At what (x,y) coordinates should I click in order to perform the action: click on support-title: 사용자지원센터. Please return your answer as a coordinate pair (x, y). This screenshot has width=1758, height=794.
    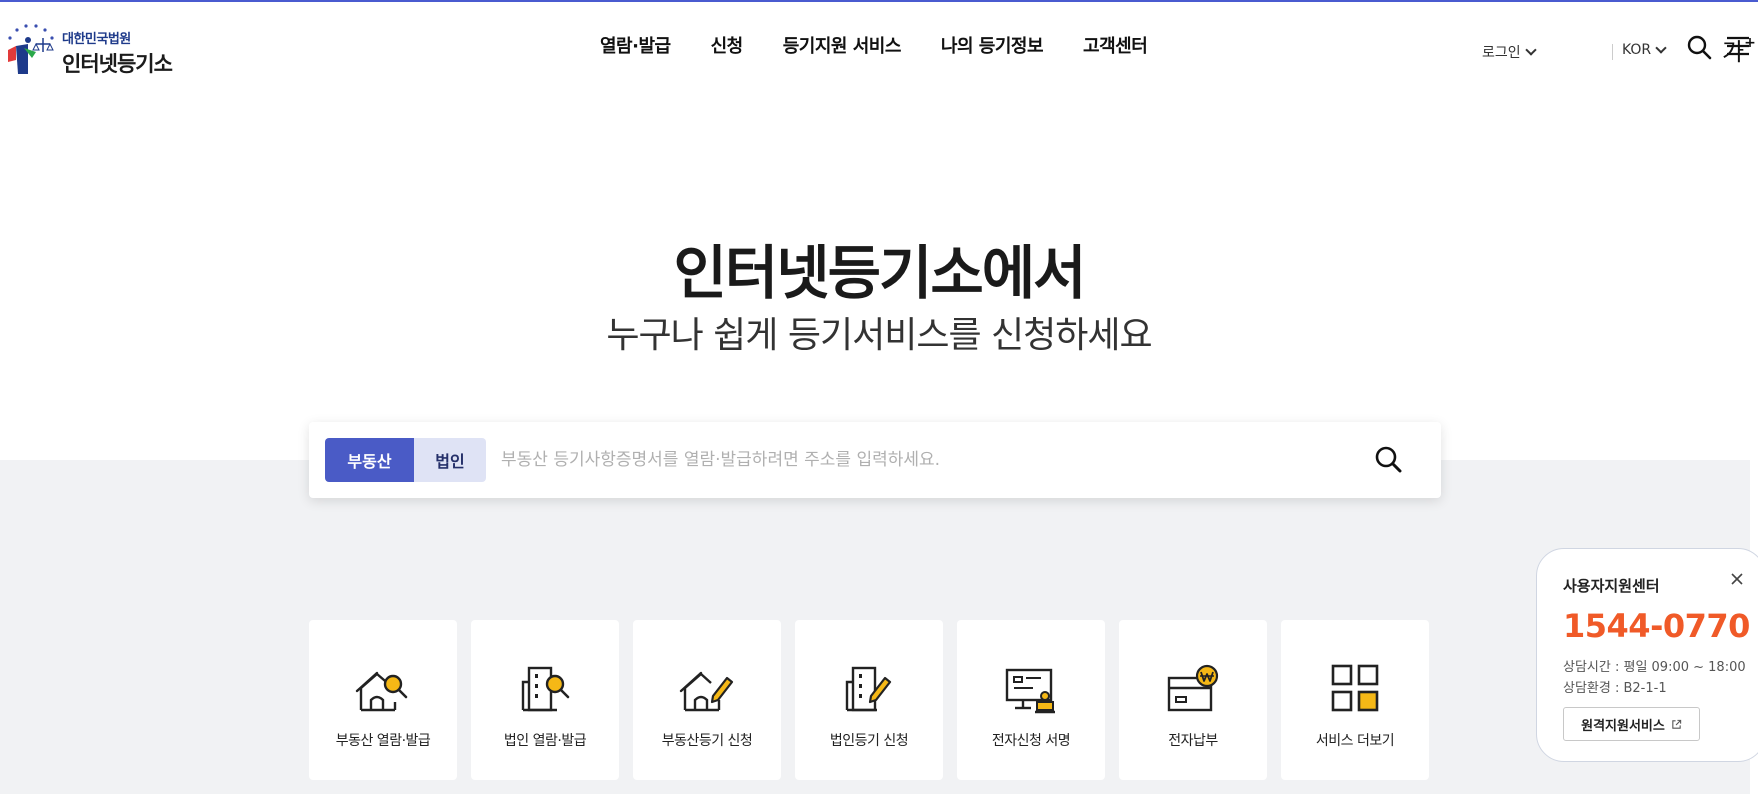
    Looking at the image, I should click on (1611, 586).